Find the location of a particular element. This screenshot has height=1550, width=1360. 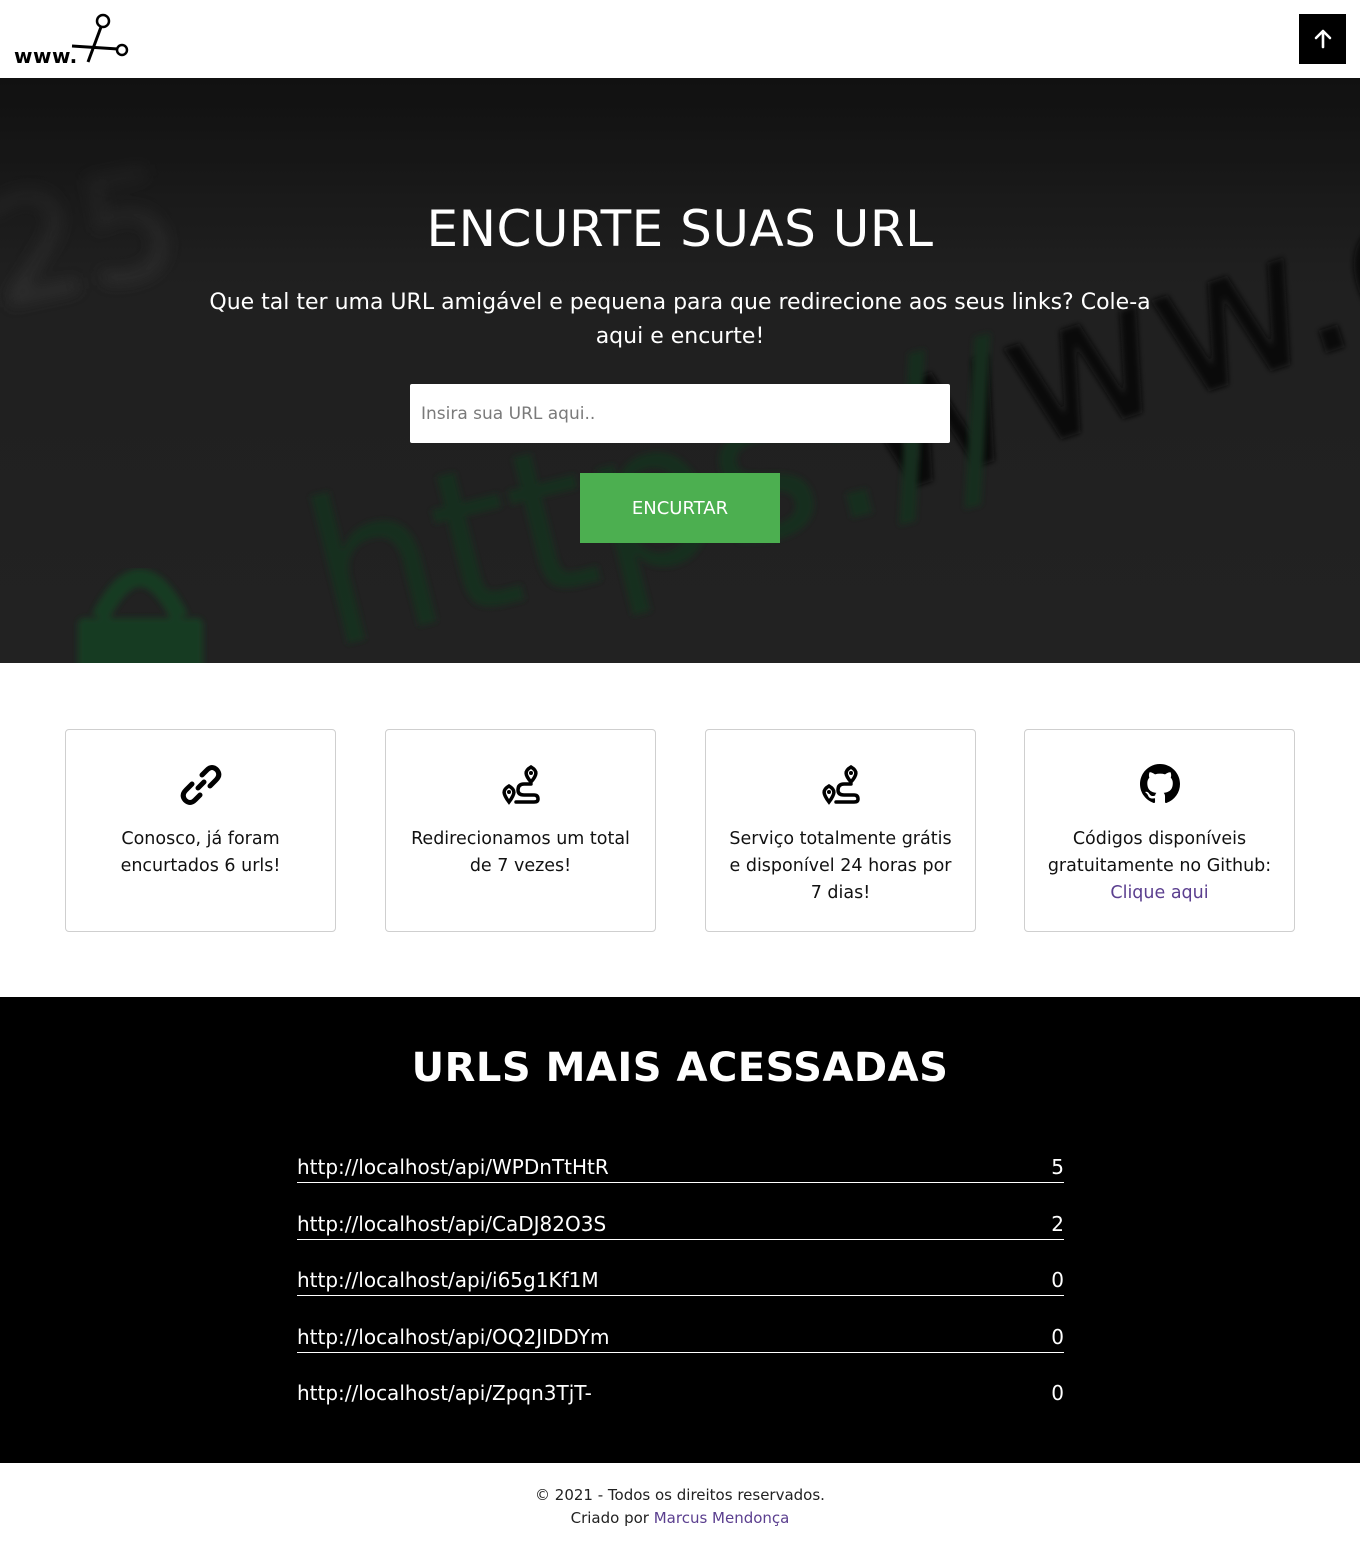

ranking-url-link: http://localhost/api/WPDnTtHtR is located at coordinates (453, 1167).